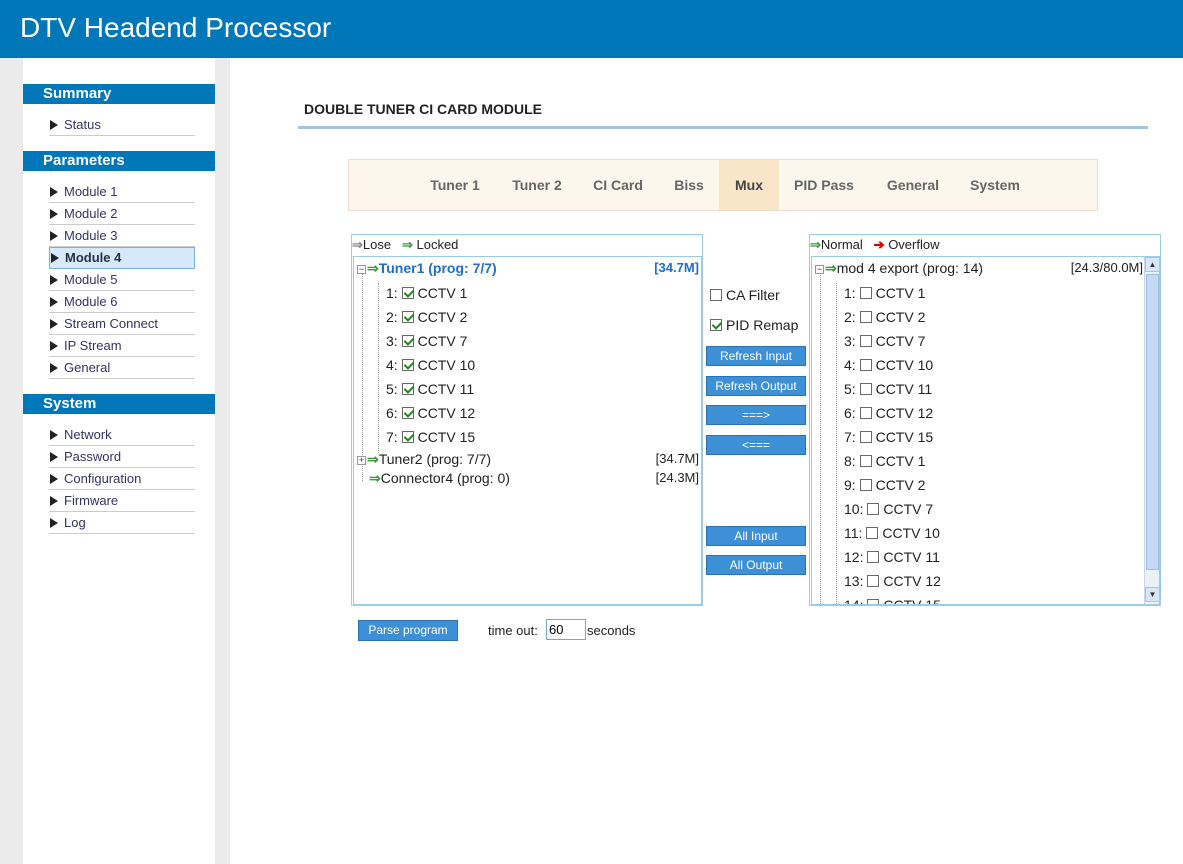 Image resolution: width=1183 pixels, height=864 pixels. What do you see at coordinates (884, 317) in the screenshot?
I see `output-program-2: 2: CCTV 2` at bounding box center [884, 317].